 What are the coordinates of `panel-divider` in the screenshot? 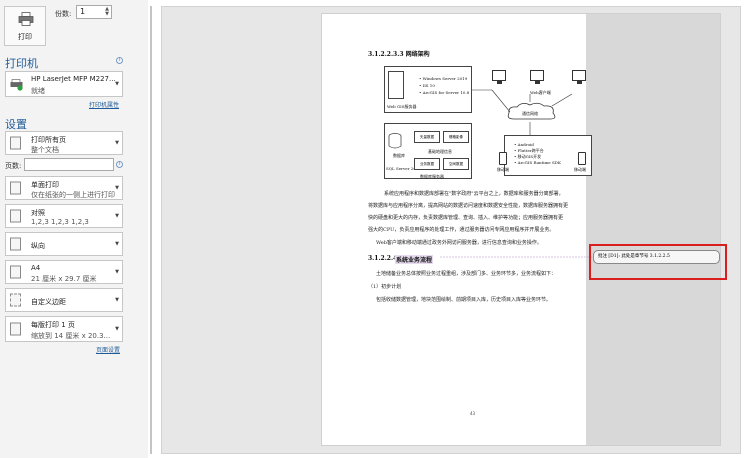 It's located at (151, 230).